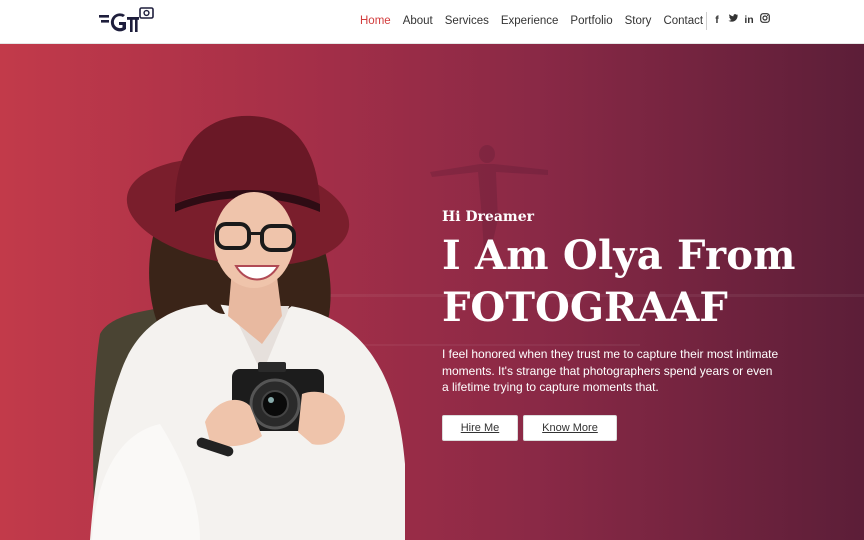 This screenshot has width=864, height=540. I want to click on nav-services: Services, so click(467, 21).